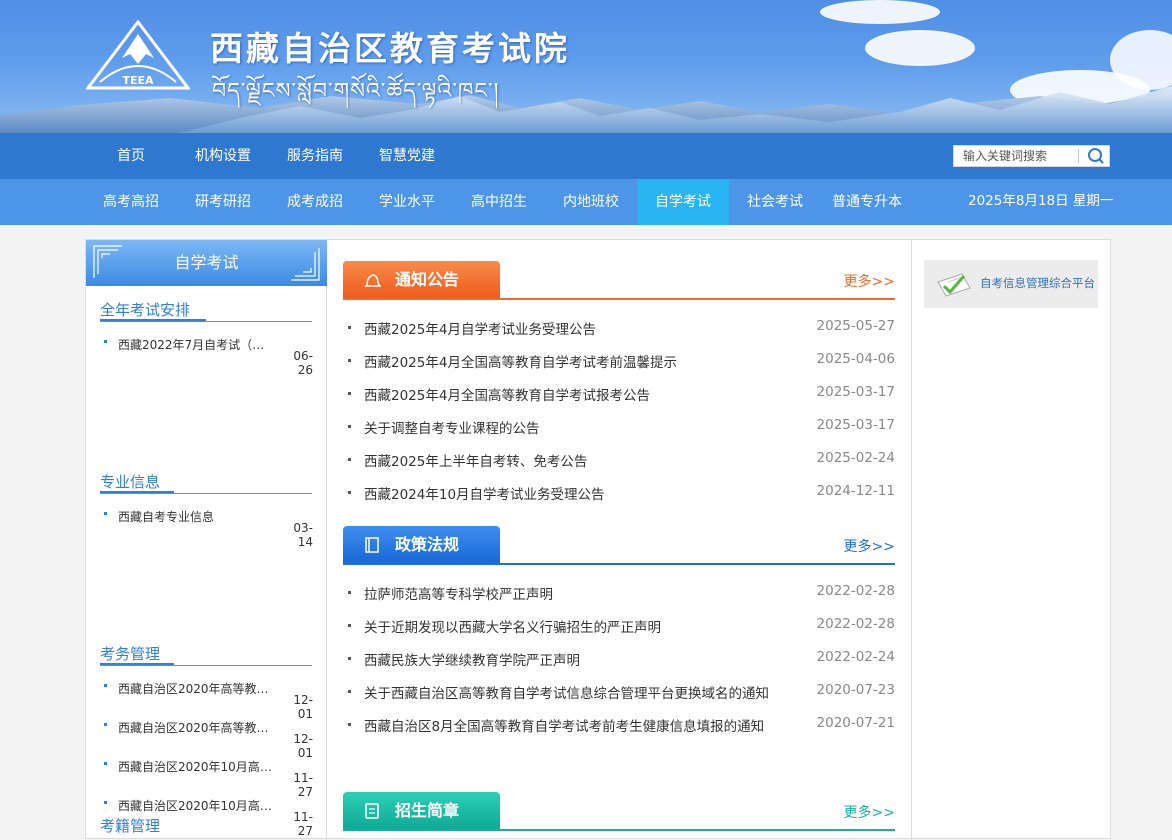 The width and height of the screenshot is (1172, 840). Describe the element at coordinates (407, 156) in the screenshot. I see `nav-item-party-building: 智慧党建` at that location.